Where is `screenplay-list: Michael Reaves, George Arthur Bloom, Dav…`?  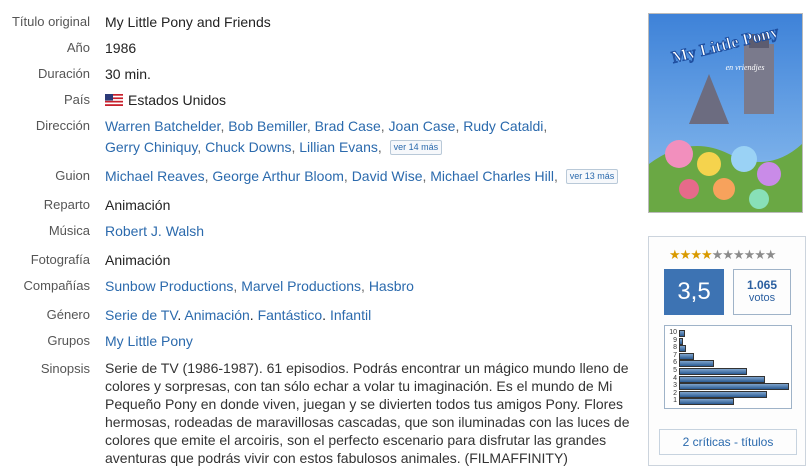
screenplay-list: Michael Reaves, George Arthur Bloom, Dav… is located at coordinates (367, 176).